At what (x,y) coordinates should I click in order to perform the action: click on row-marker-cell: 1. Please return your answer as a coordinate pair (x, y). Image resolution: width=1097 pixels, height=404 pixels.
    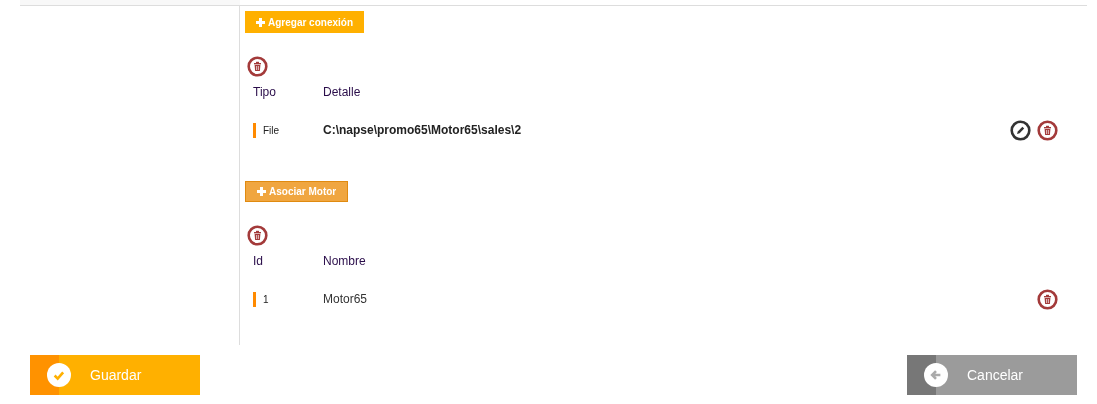
    Looking at the image, I should click on (261, 299).